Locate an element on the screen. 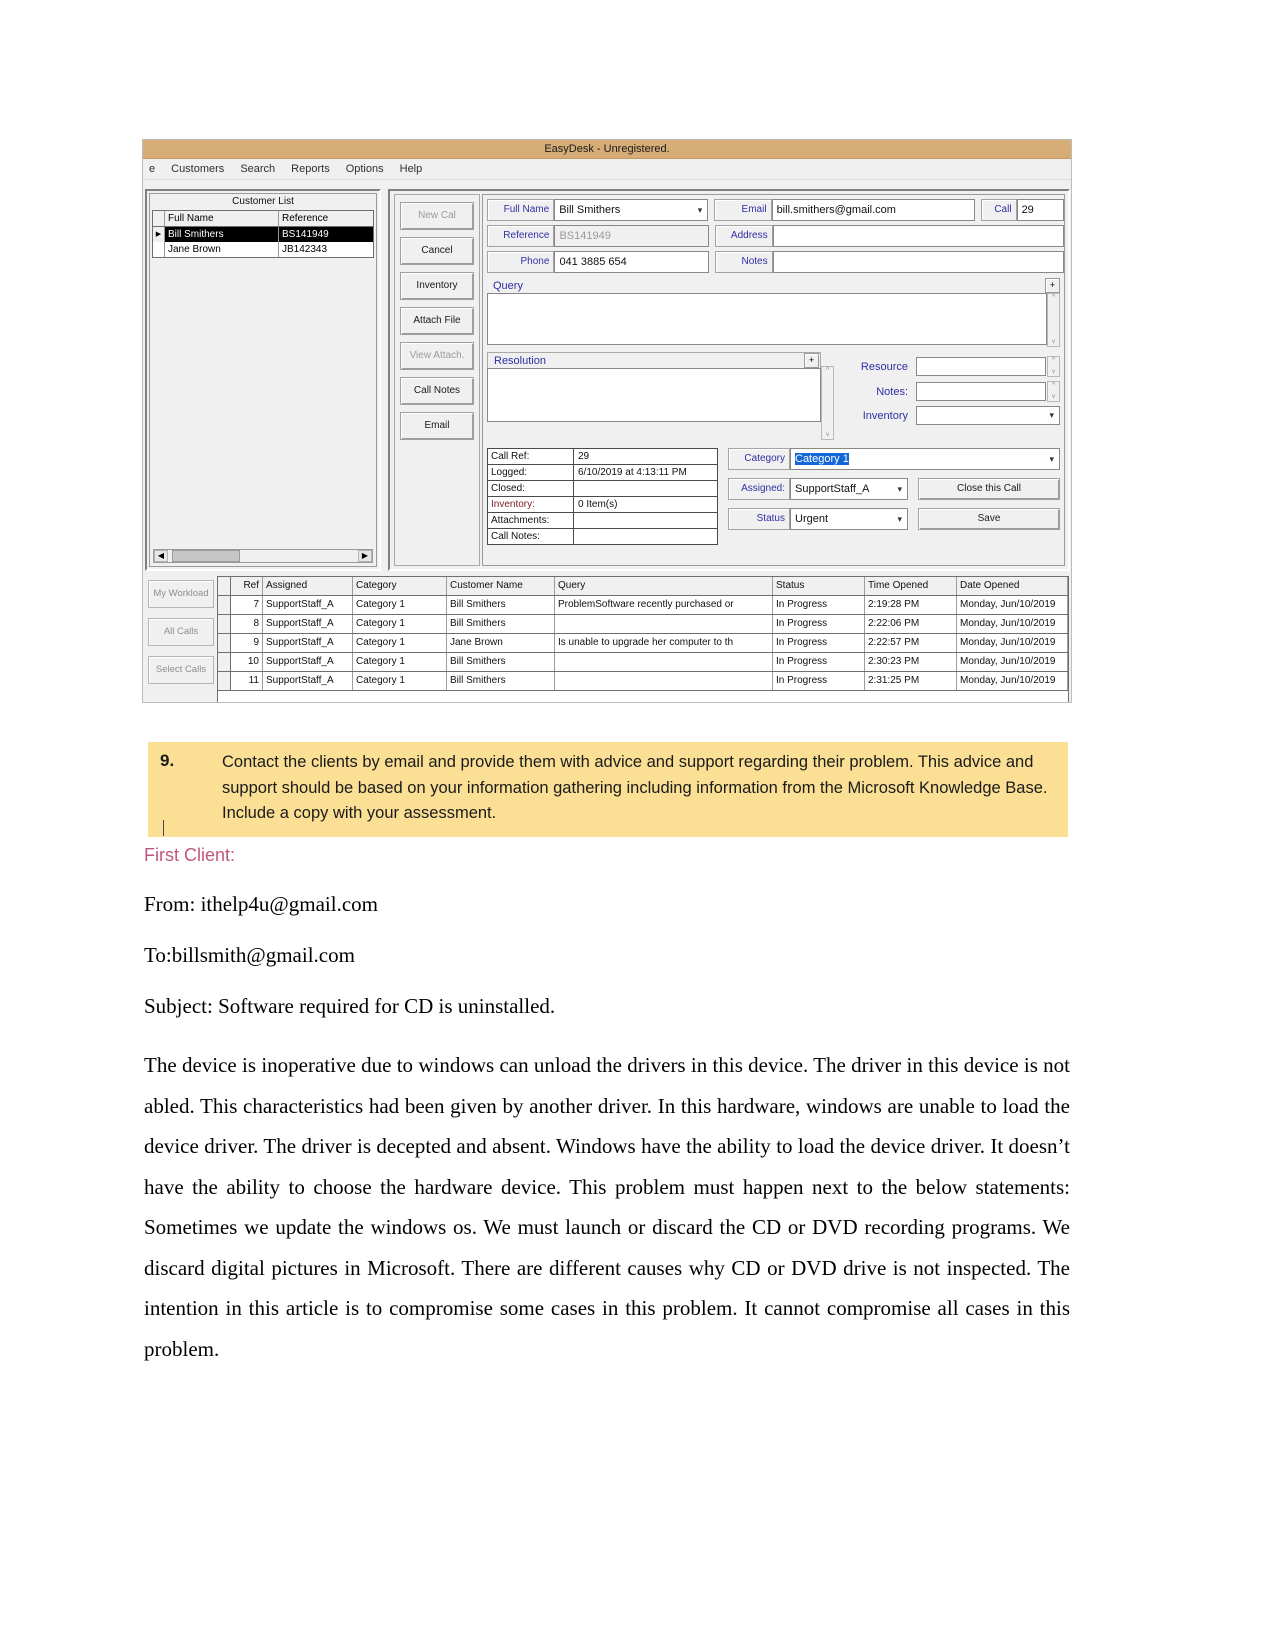  menu-item-e: e is located at coordinates (152, 169).